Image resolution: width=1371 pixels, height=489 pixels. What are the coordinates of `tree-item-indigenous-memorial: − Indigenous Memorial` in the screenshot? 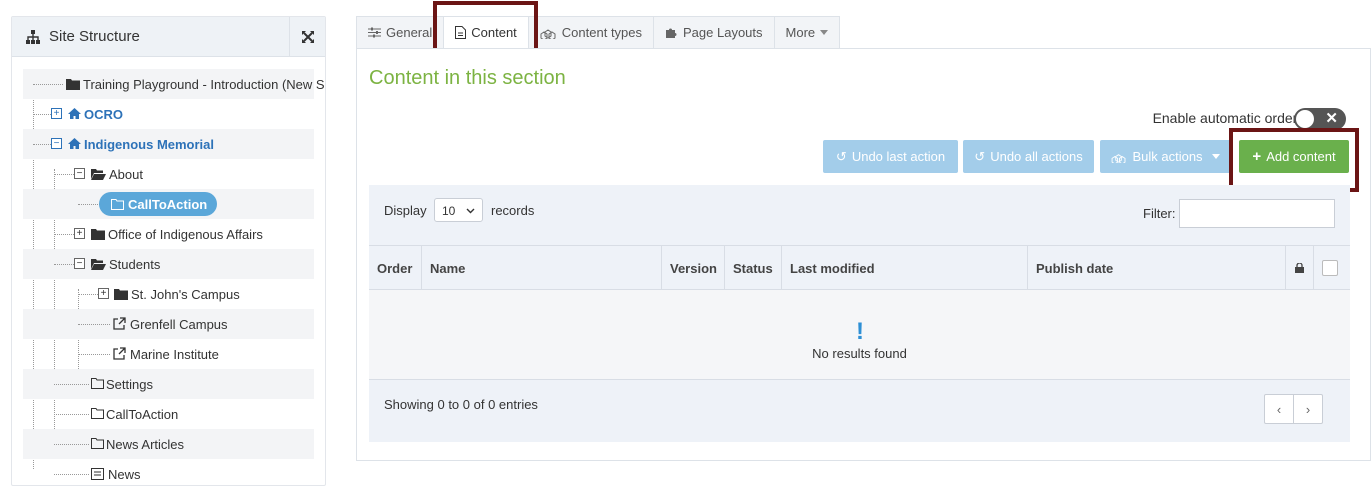 It's located at (168, 144).